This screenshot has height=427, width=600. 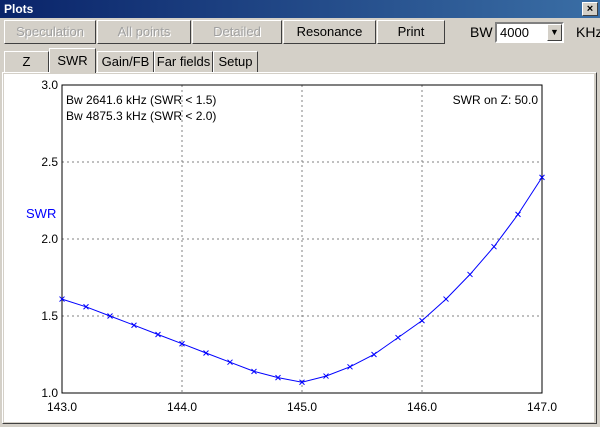 What do you see at coordinates (300, 9) in the screenshot?
I see `window-titlebar: Plots ×` at bounding box center [300, 9].